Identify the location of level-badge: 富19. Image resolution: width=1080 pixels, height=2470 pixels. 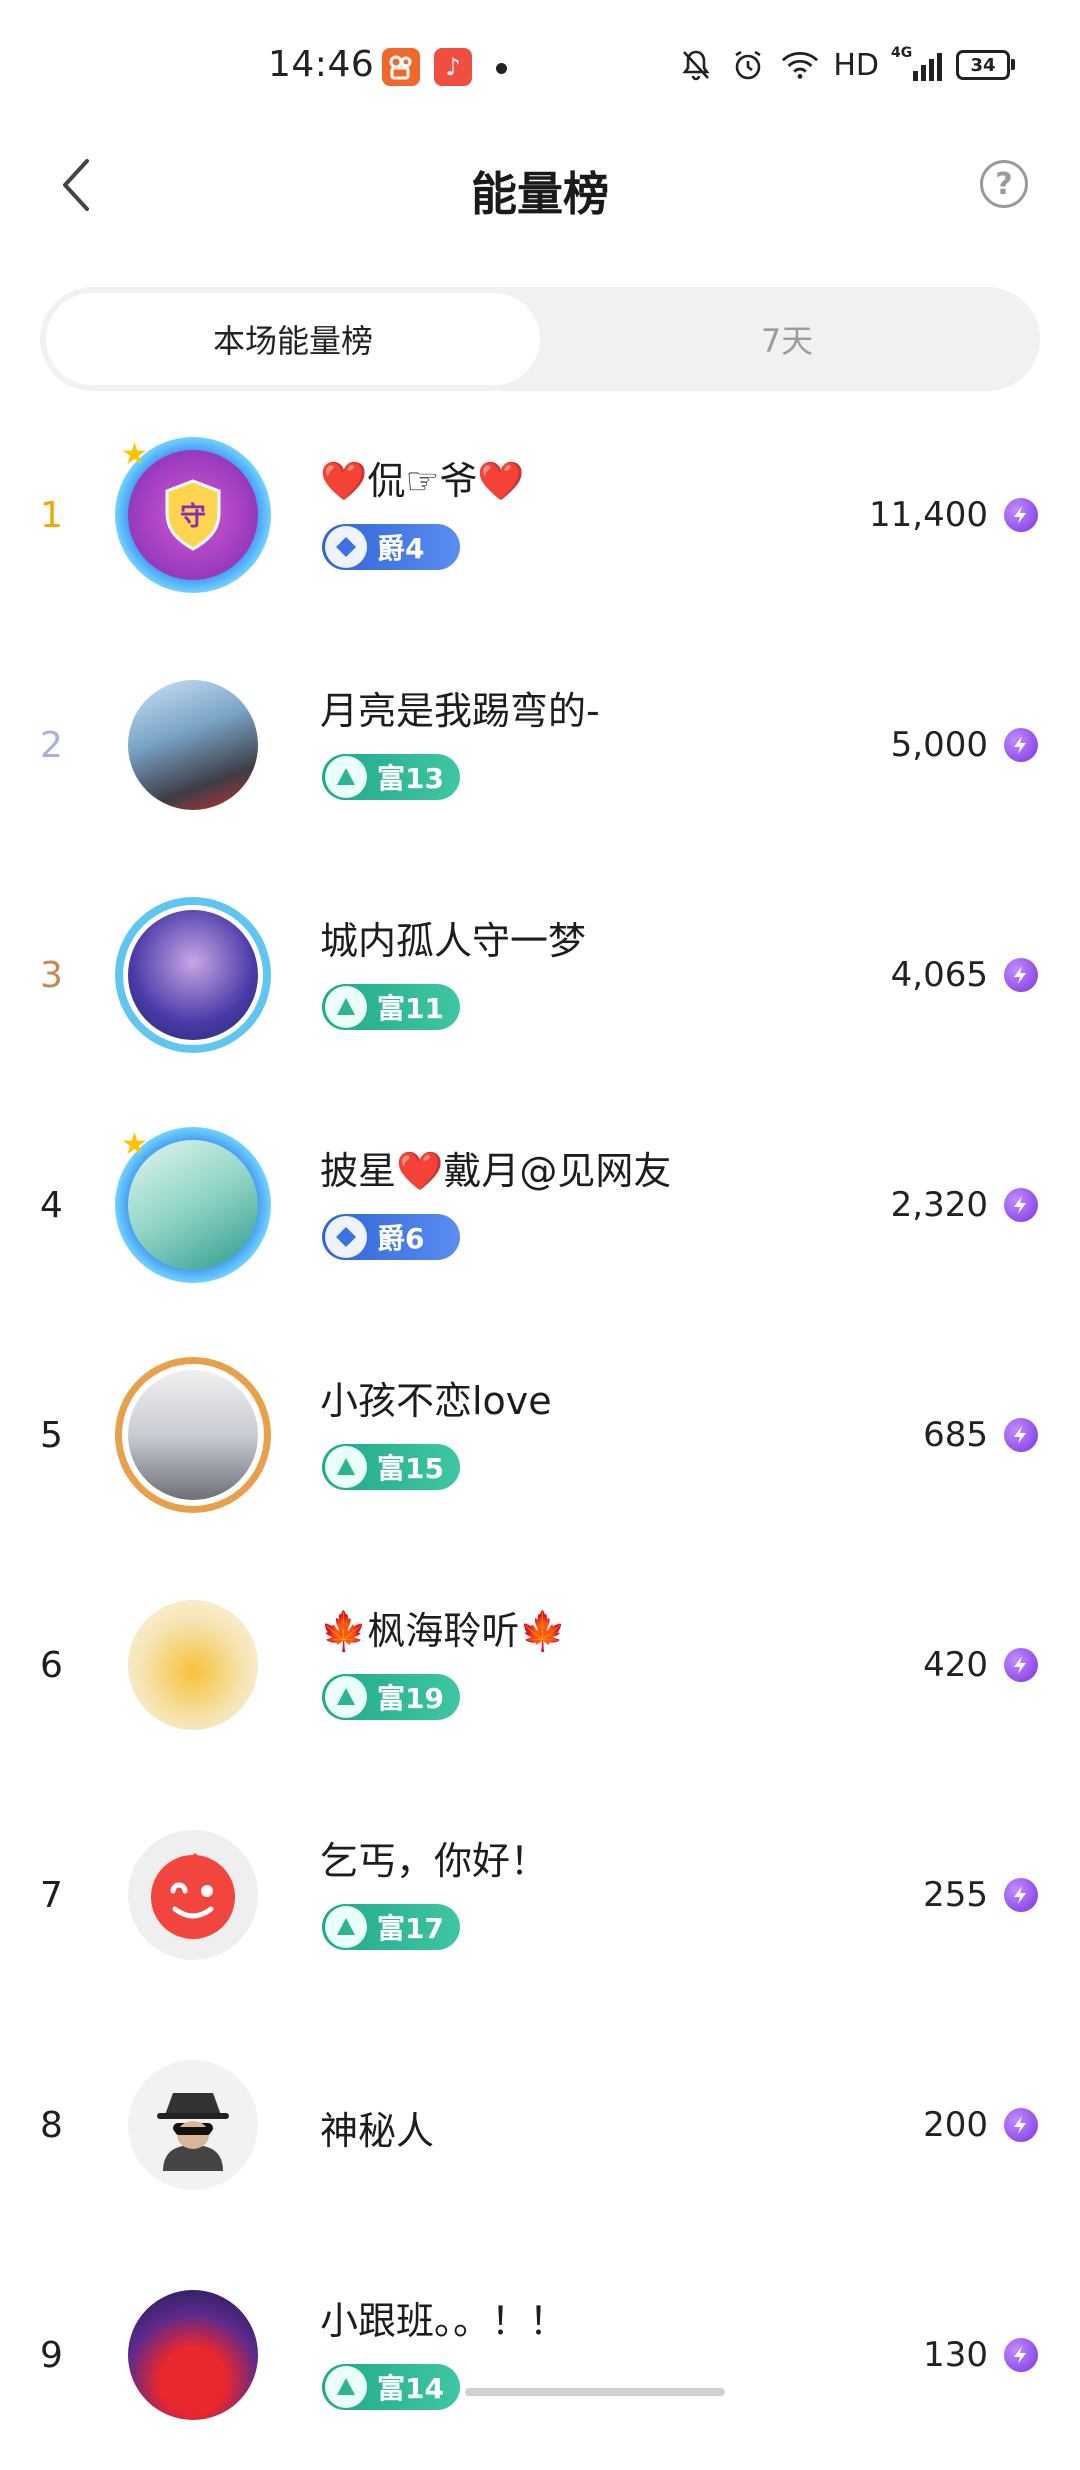
(391, 1697).